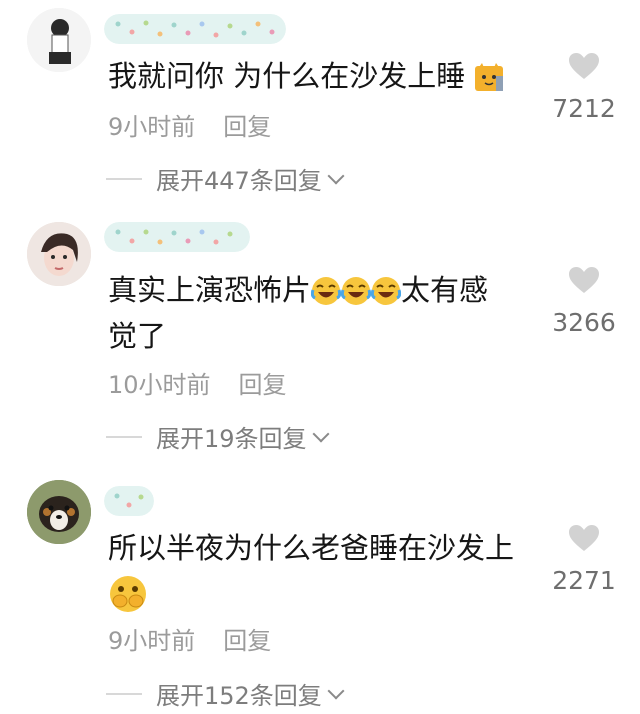 This screenshot has height=714, width=640. I want to click on comment-text: 所以半夜为什么老爸睡在沙发上, so click(323, 576).